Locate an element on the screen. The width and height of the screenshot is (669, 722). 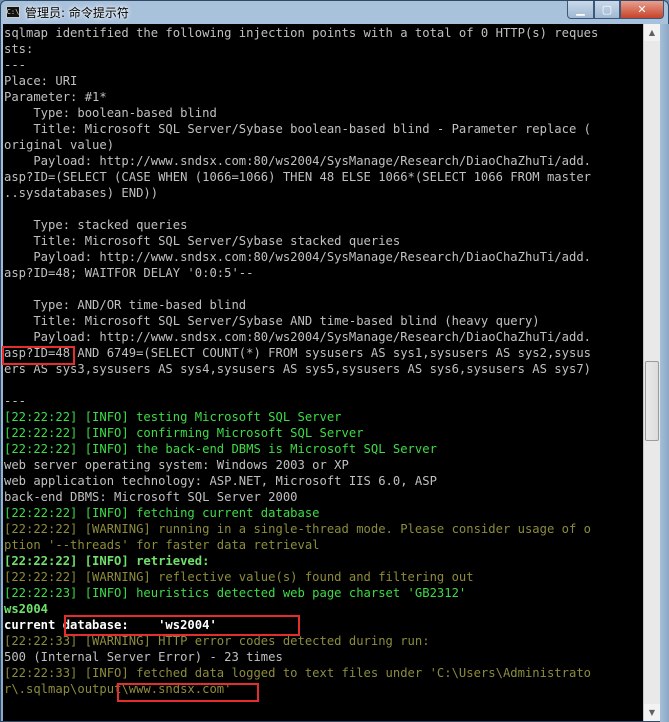
console-line: original value) is located at coordinates (59, 145).